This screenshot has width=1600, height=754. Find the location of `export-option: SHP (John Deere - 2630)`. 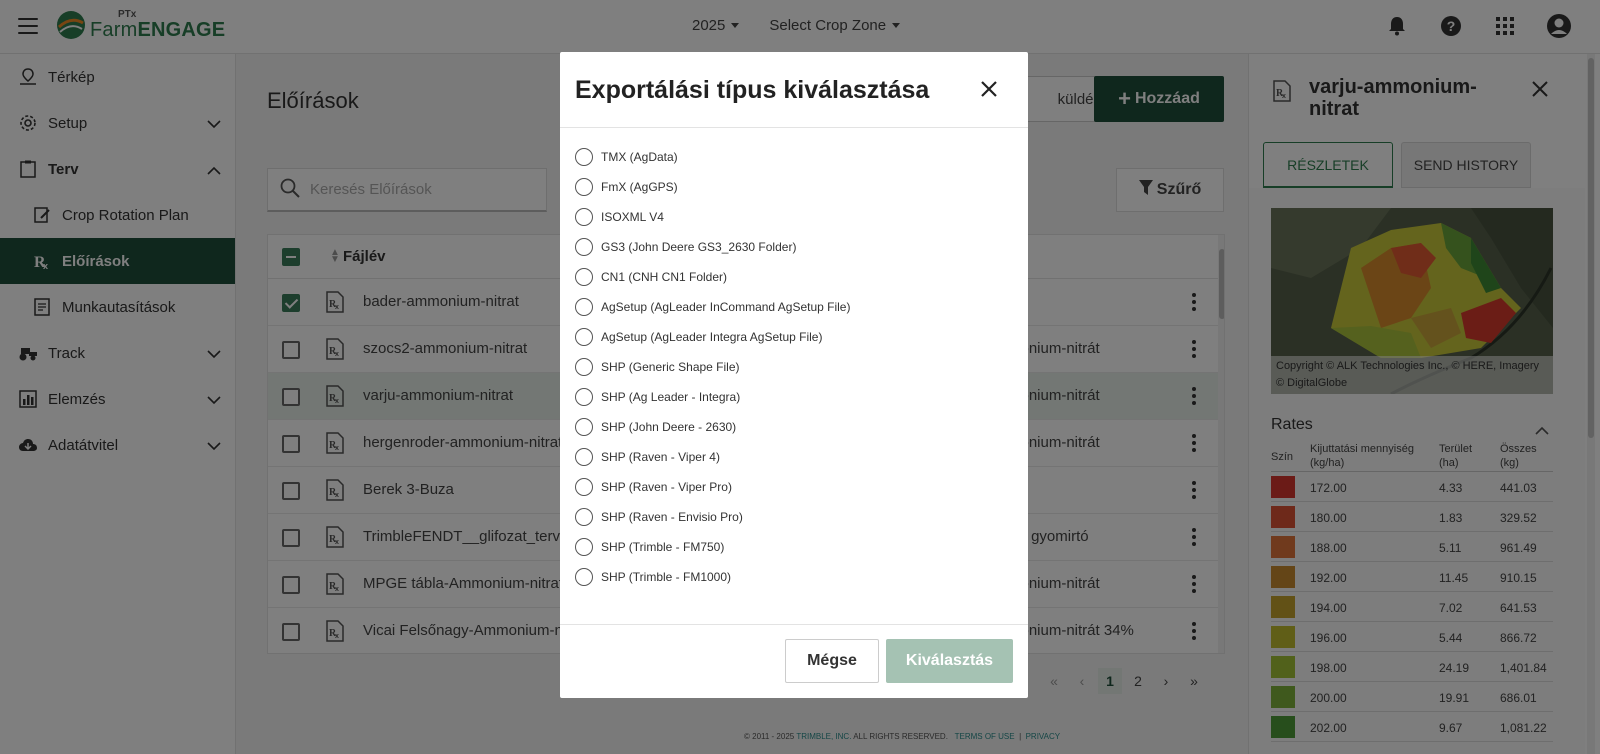

export-option: SHP (John Deere - 2630) is located at coordinates (655, 427).